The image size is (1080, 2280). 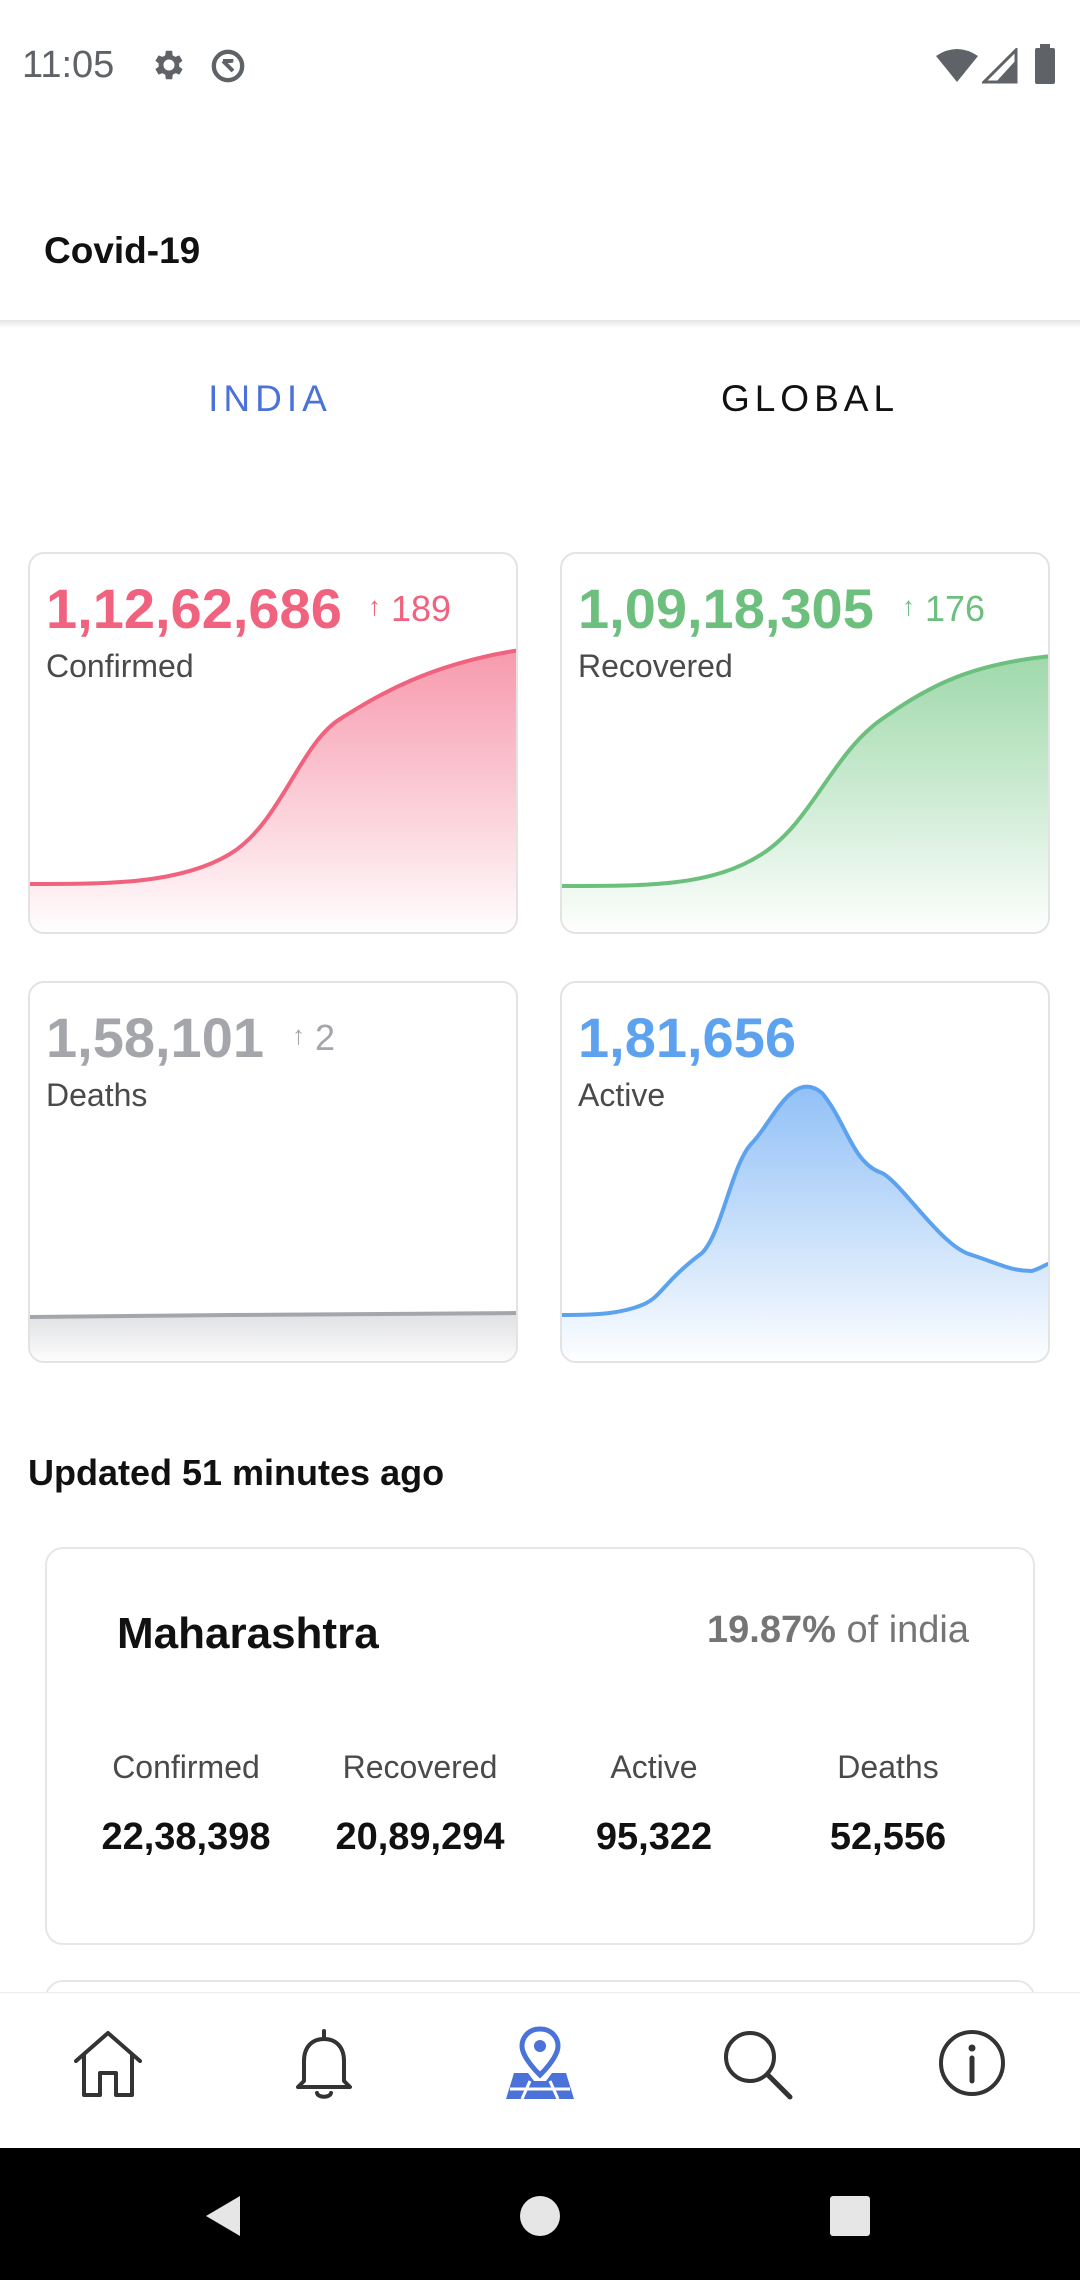 I want to click on tab-india: INDIA, so click(x=270, y=413).